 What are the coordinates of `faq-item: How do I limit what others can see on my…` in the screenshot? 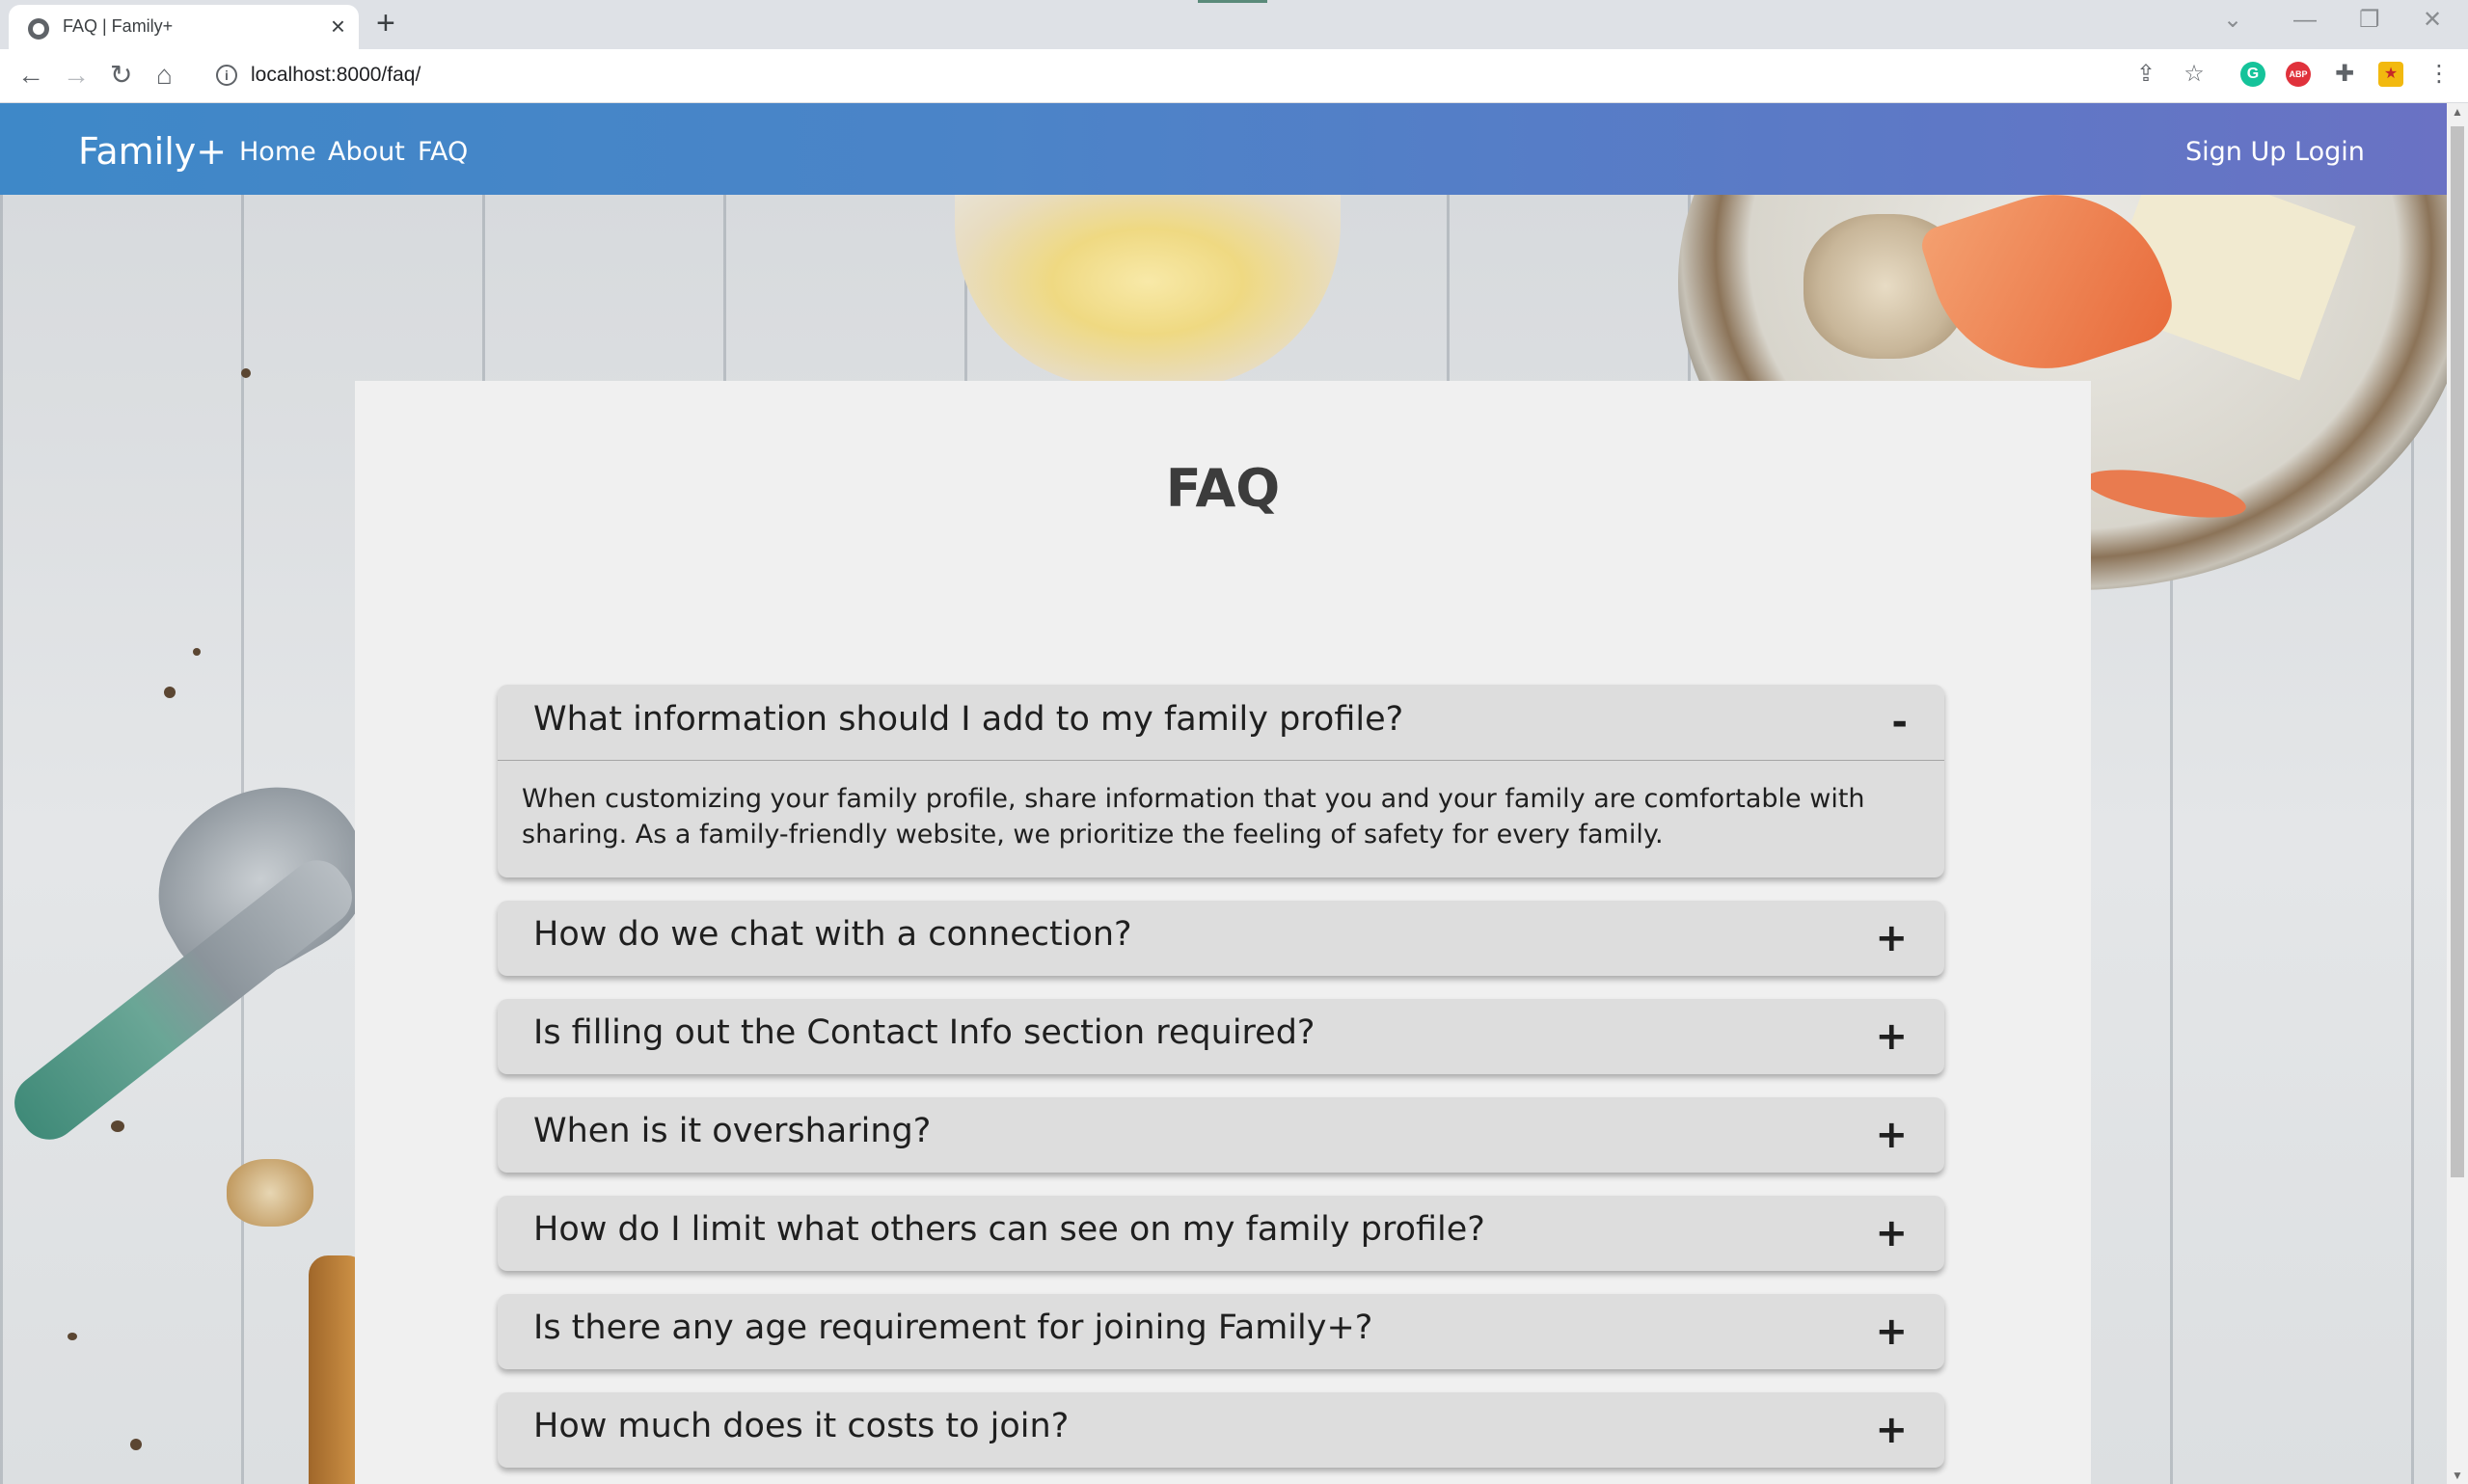 It's located at (1221, 1233).